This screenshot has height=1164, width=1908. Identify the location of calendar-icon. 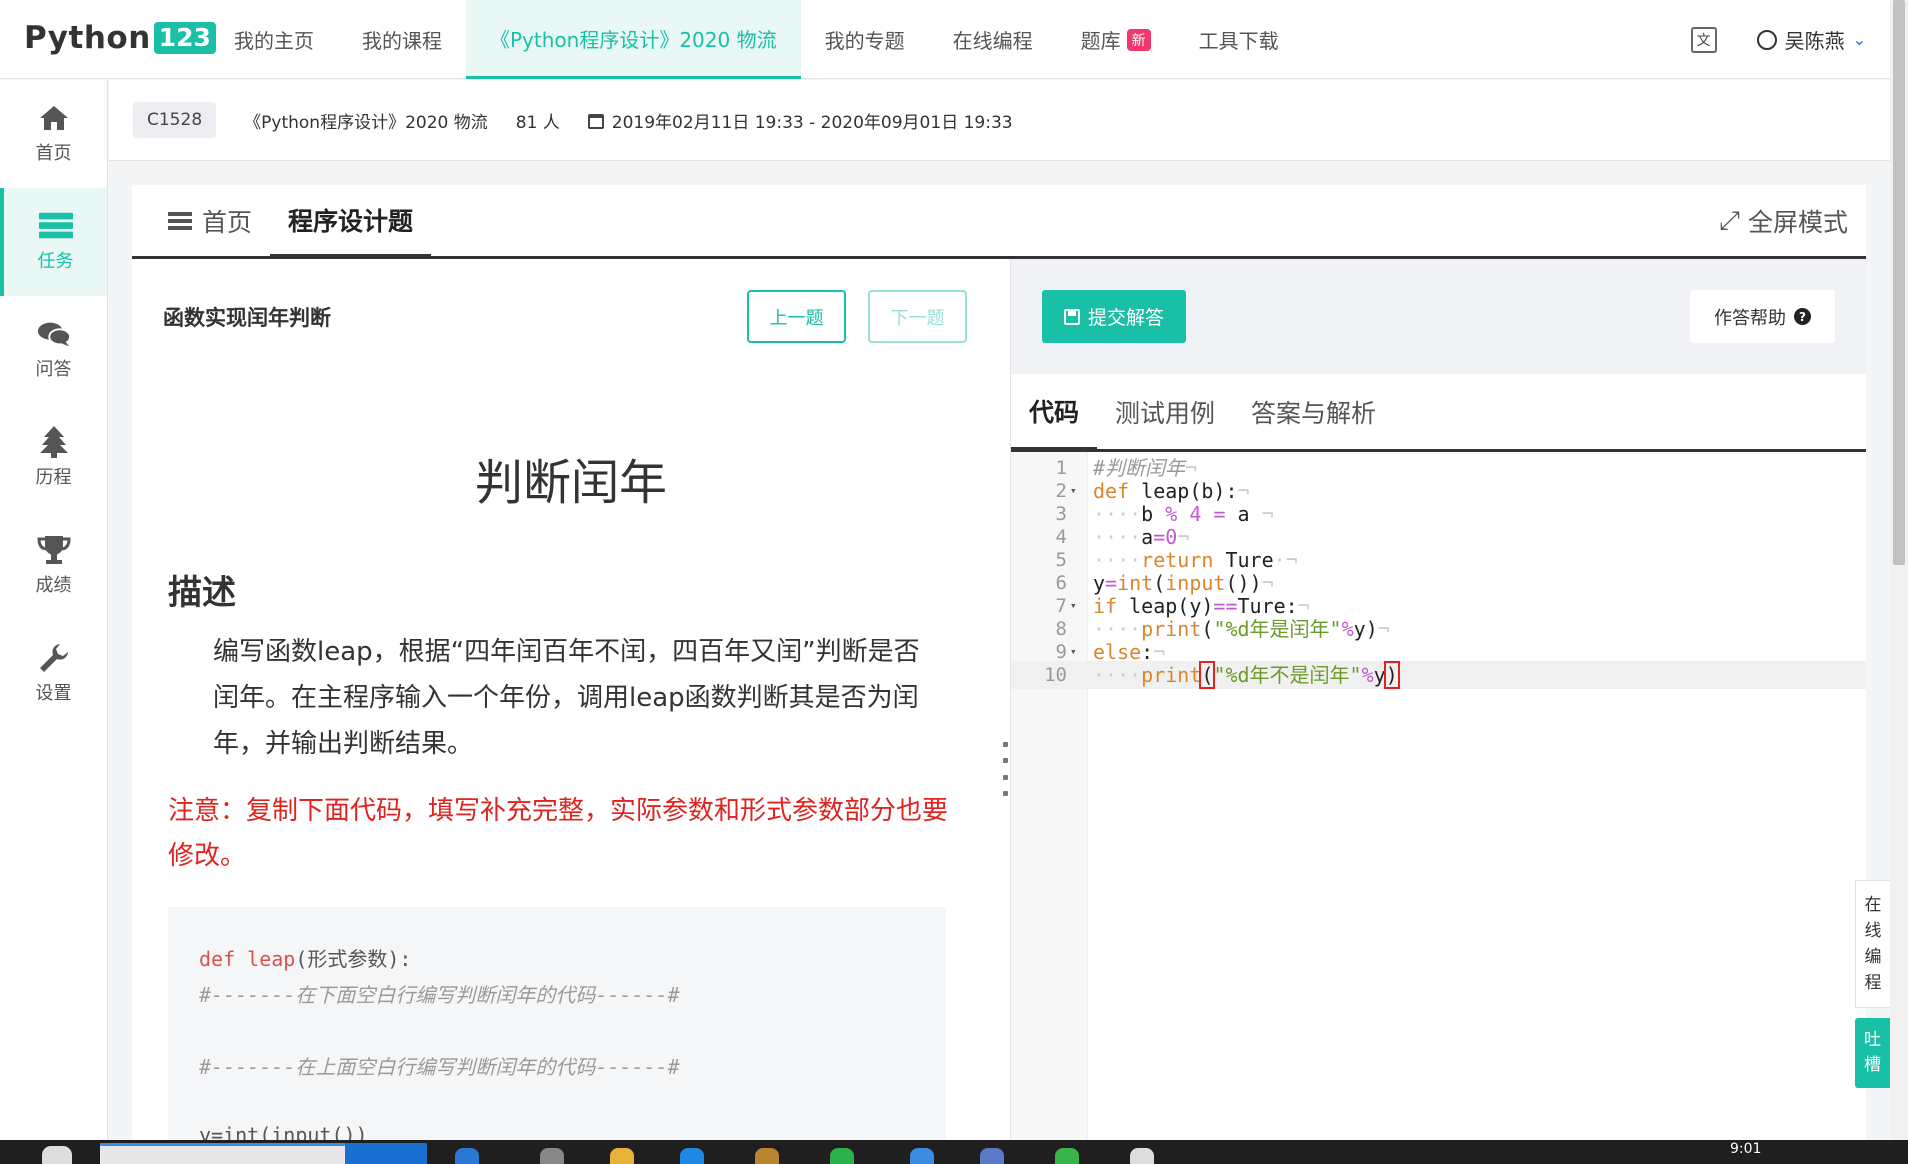
(595, 121).